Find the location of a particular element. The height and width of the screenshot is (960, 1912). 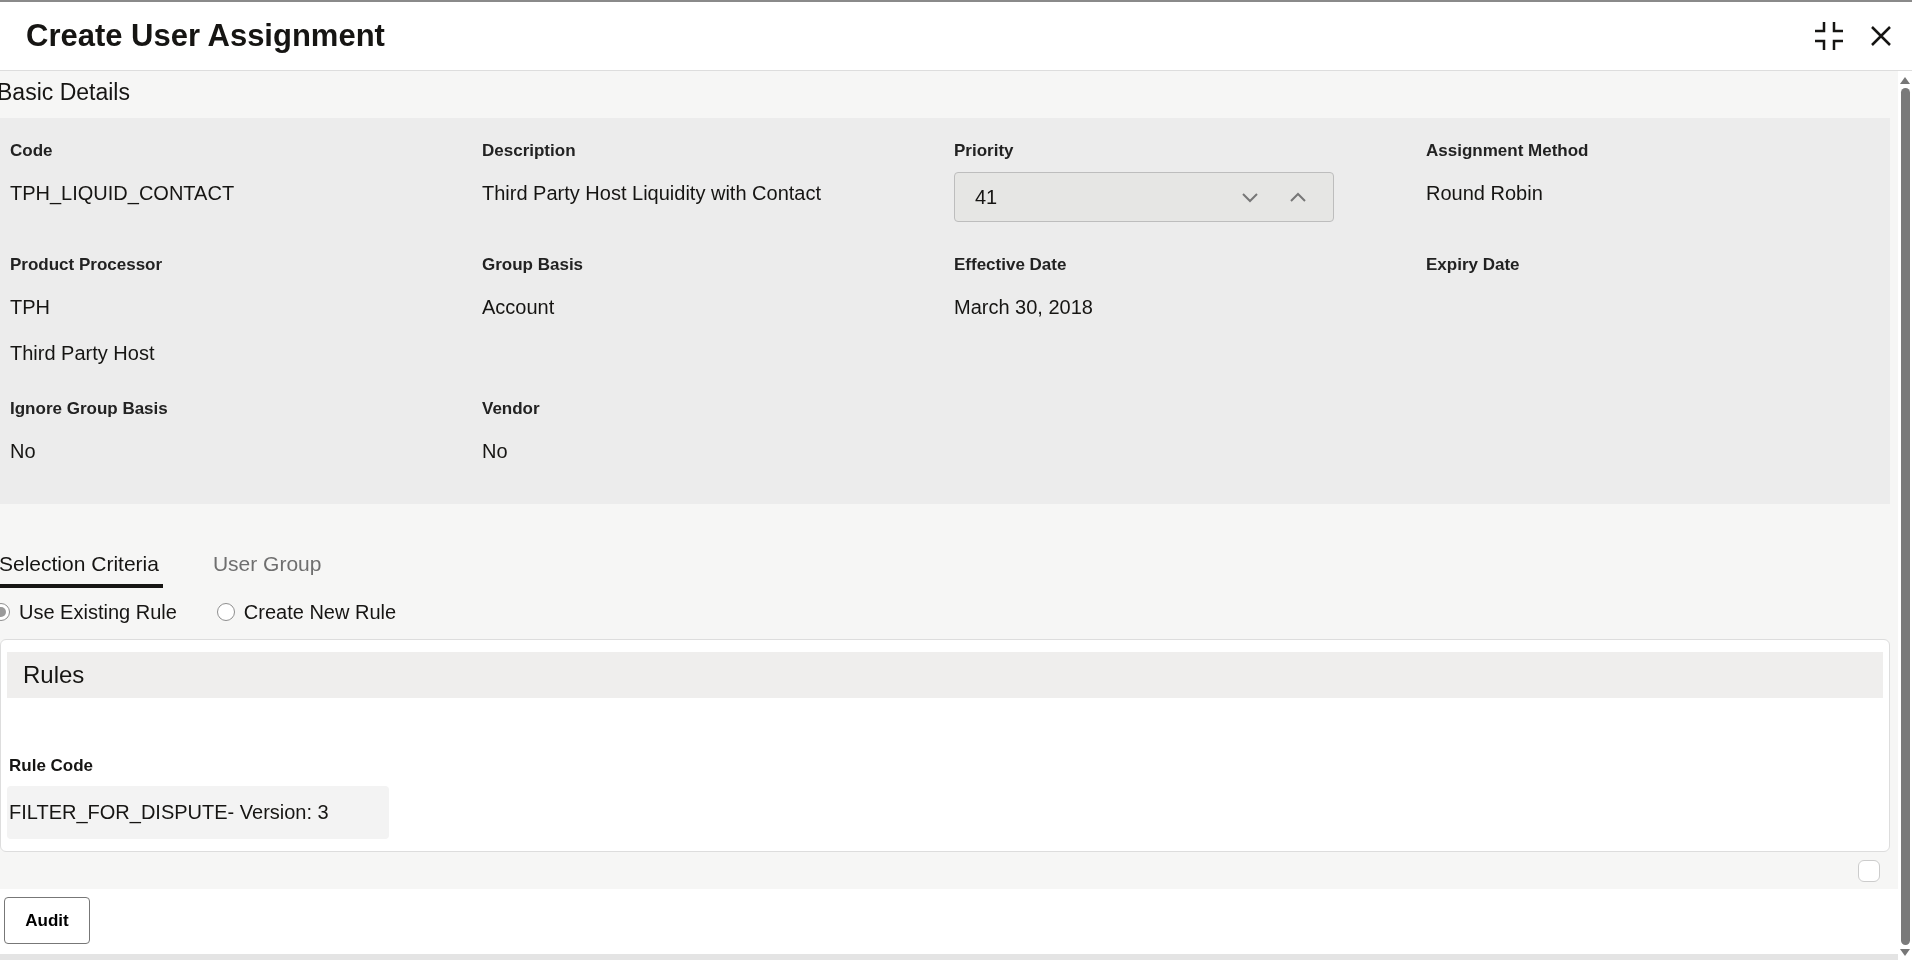

audit-button: Audit is located at coordinates (47, 921).